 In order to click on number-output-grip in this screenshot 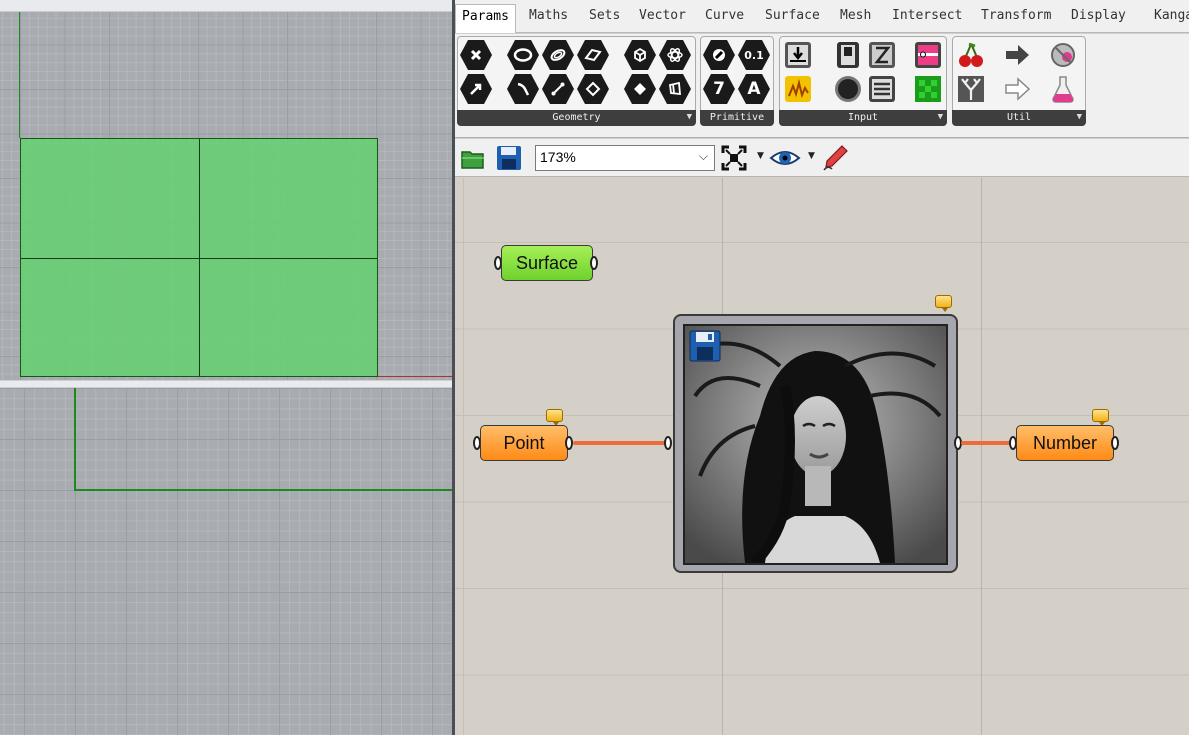, I will do `click(1115, 443)`.